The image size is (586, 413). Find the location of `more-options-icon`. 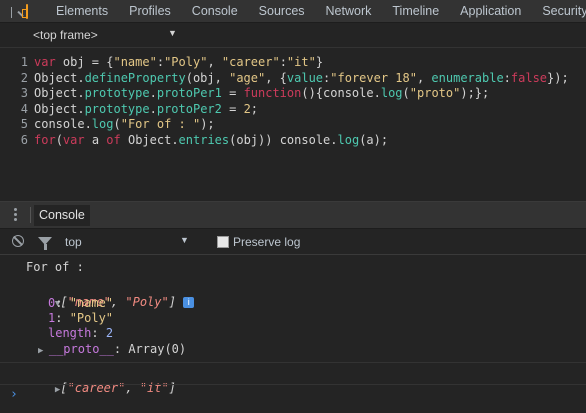

more-options-icon is located at coordinates (15, 215).